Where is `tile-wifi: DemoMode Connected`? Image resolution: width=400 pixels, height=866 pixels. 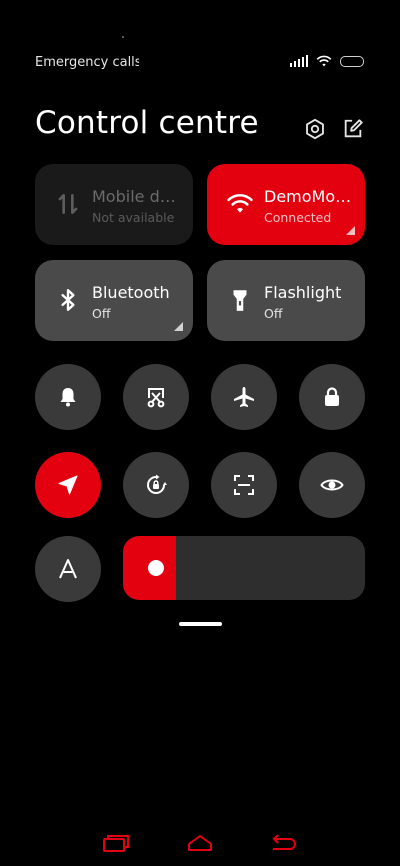 tile-wifi: DemoMode Connected is located at coordinates (286, 204).